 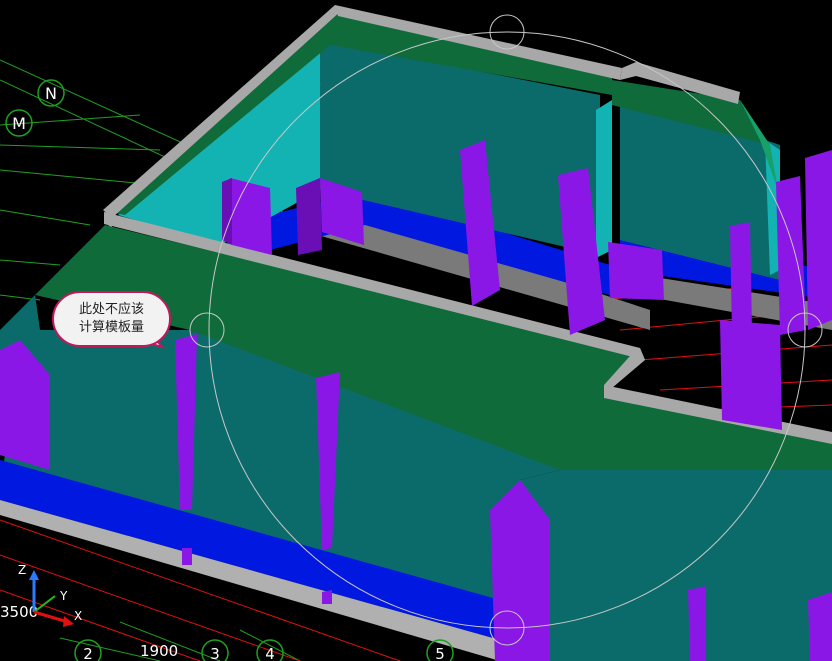 I want to click on svg-text: 2, so click(x=88, y=653).